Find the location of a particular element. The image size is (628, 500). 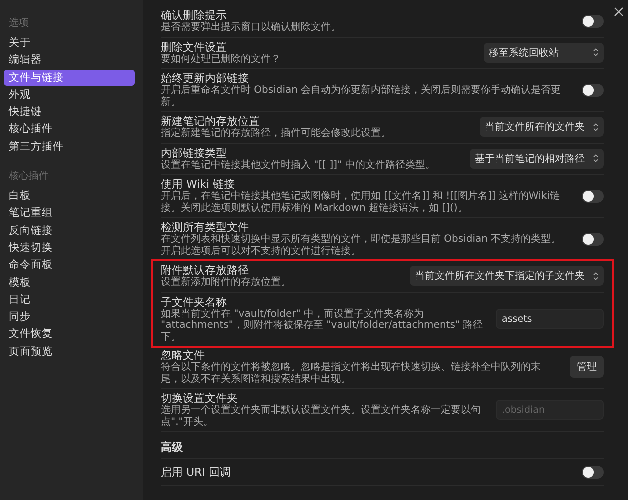

dropdown: 基于当前笔记的相对路径 is located at coordinates (537, 158).